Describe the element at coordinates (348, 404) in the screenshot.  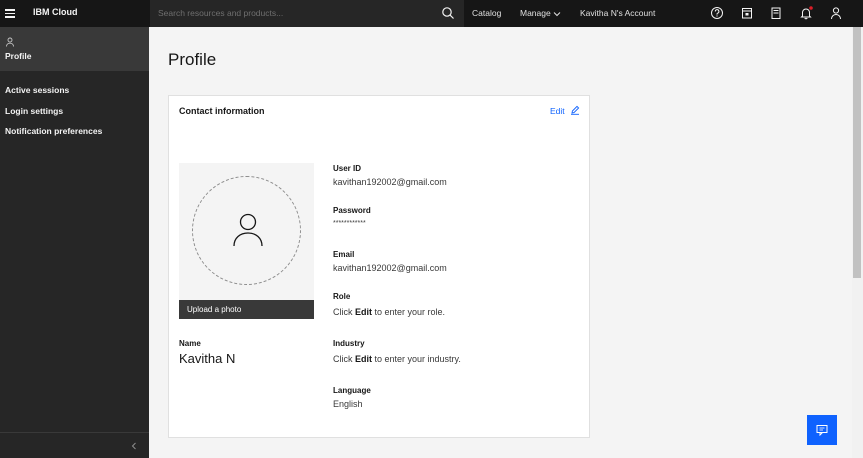
I see `language-value: English` at that location.